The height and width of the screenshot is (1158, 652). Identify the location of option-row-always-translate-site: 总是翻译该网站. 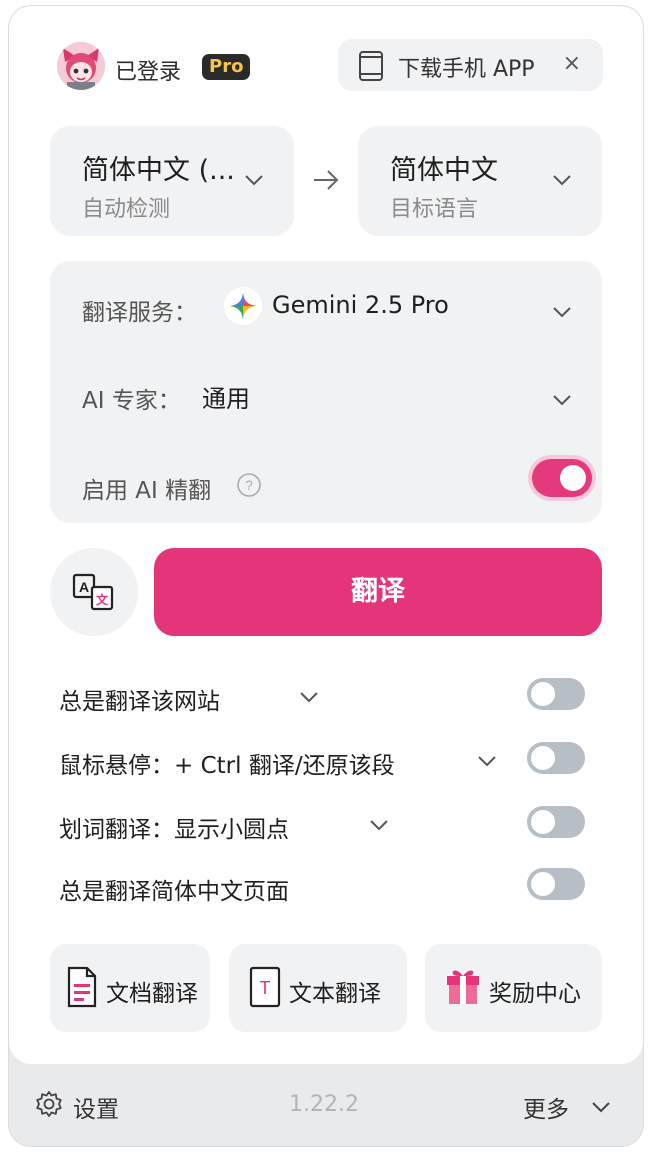
(322, 698).